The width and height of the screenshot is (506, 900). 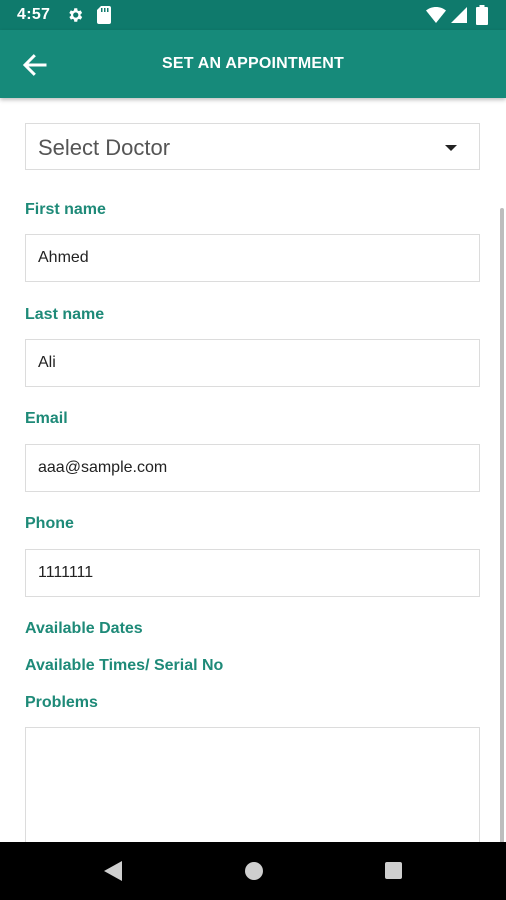 What do you see at coordinates (34, 14) in the screenshot?
I see `status-time: 4:57` at bounding box center [34, 14].